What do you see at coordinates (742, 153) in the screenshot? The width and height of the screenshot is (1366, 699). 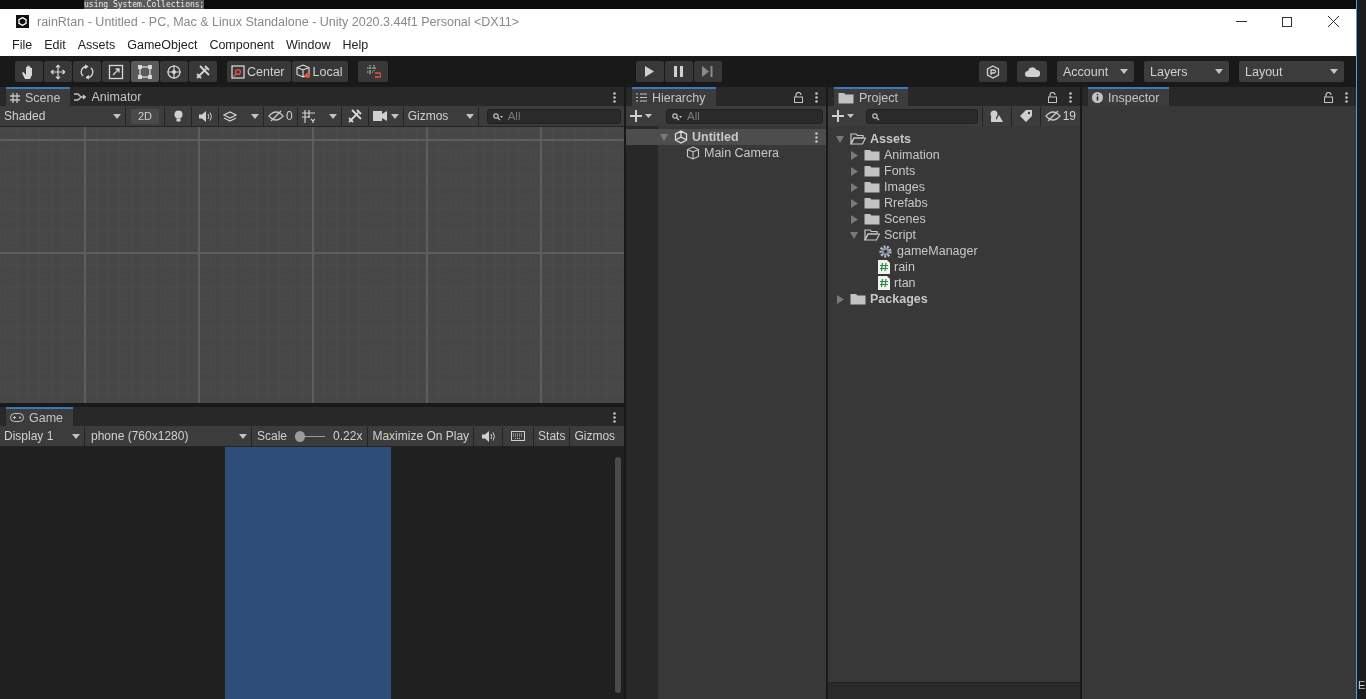 I see `hierarchy-item: Main Camera` at bounding box center [742, 153].